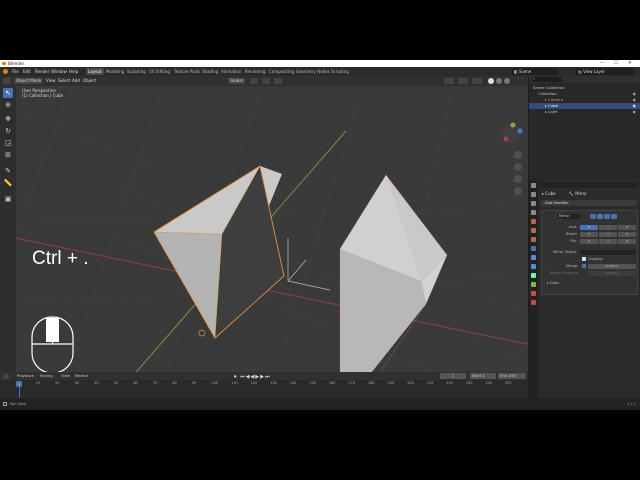 This screenshot has height=480, width=640. I want to click on menu-select: Select, so click(64, 81).